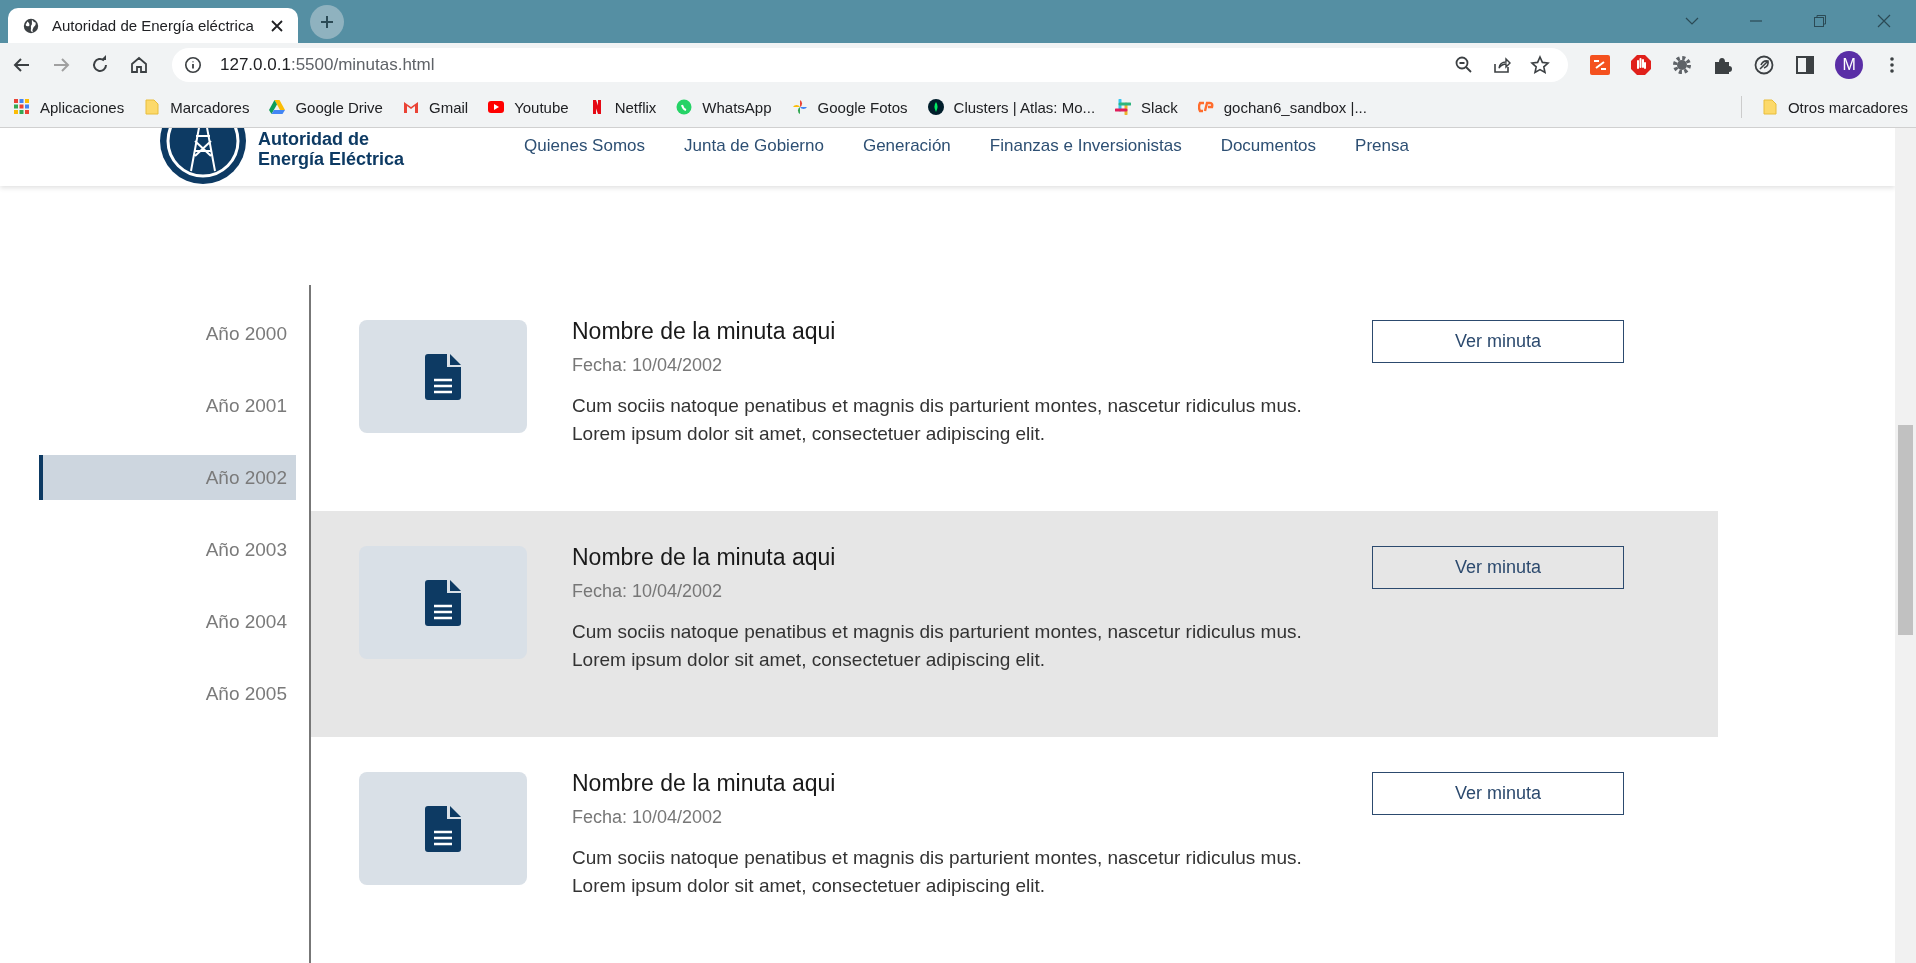 The image size is (1916, 963). I want to click on year-tab: Año 2005, so click(167, 693).